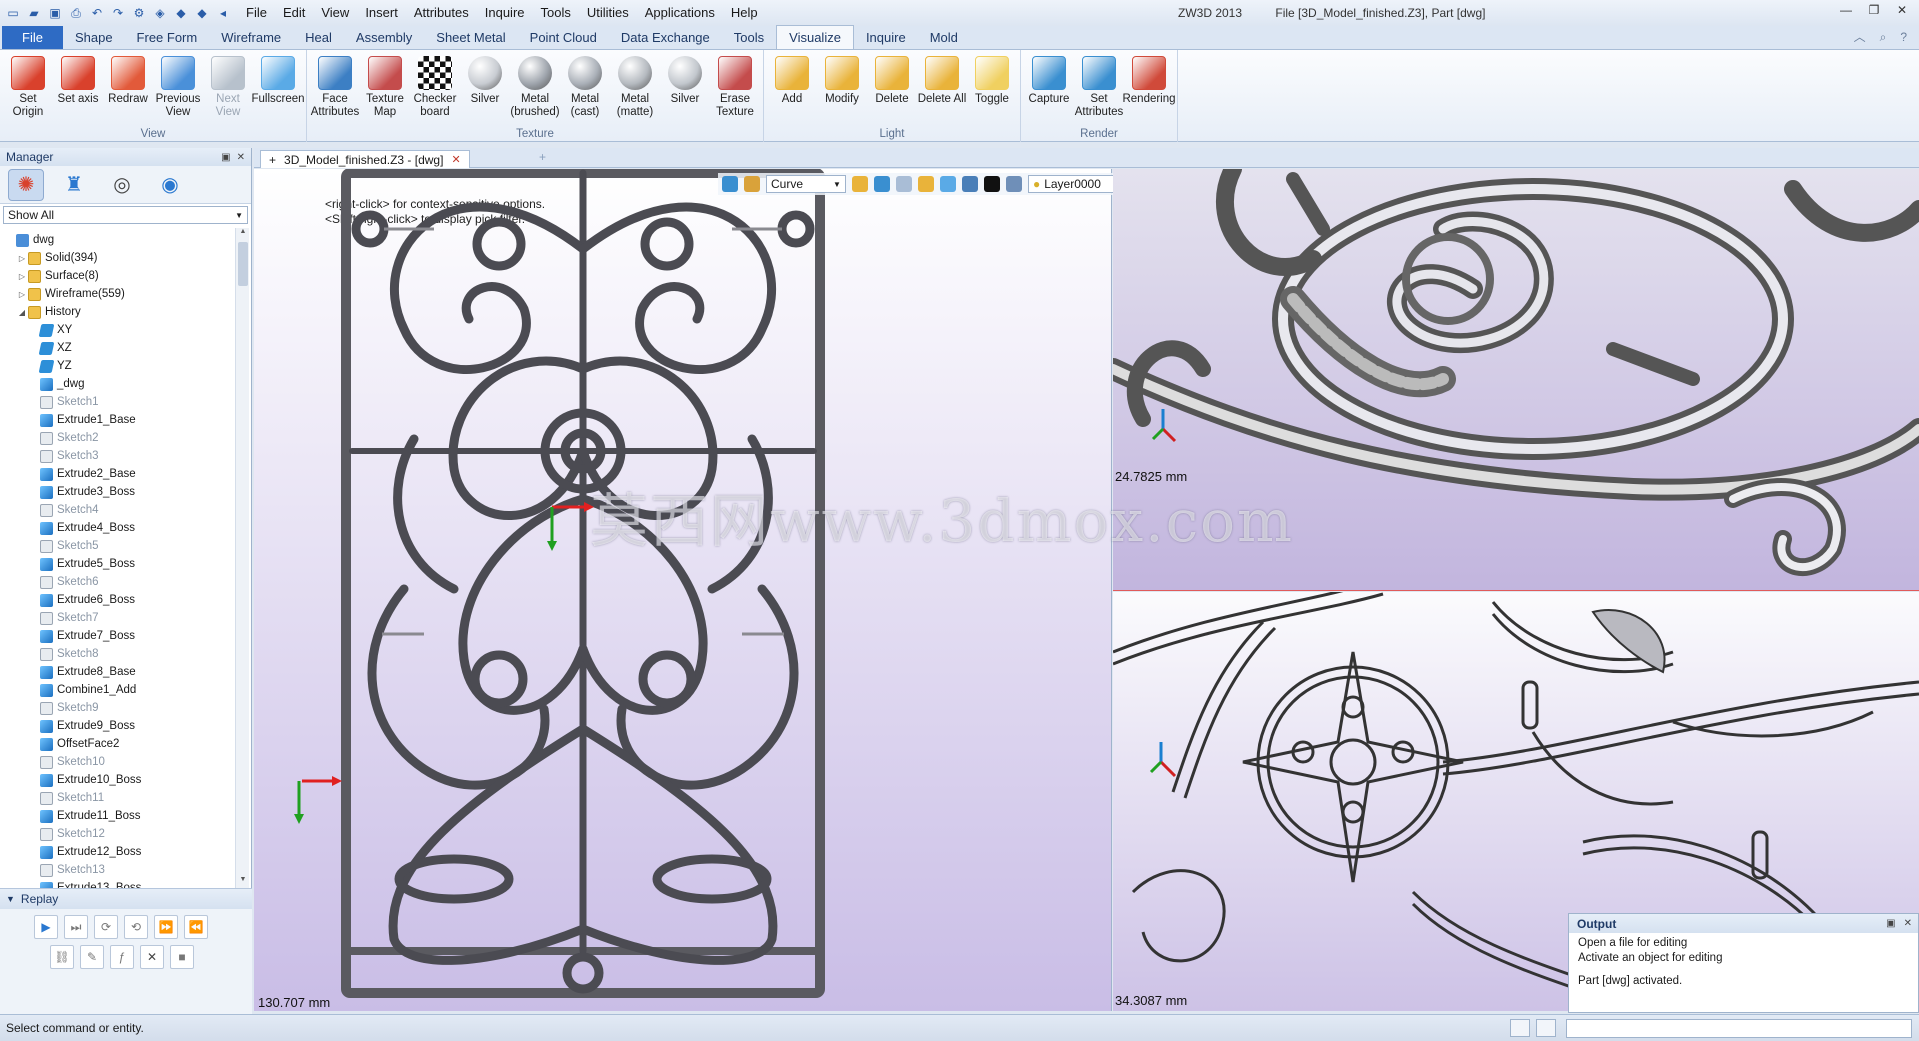  I want to click on delete-icon: ✕, so click(152, 957).